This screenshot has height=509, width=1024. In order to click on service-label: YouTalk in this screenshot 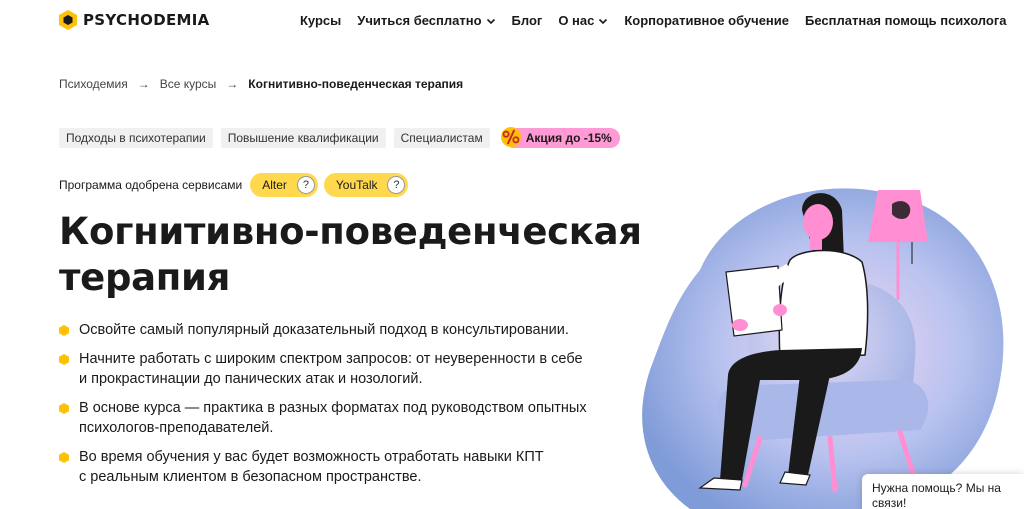, I will do `click(356, 185)`.